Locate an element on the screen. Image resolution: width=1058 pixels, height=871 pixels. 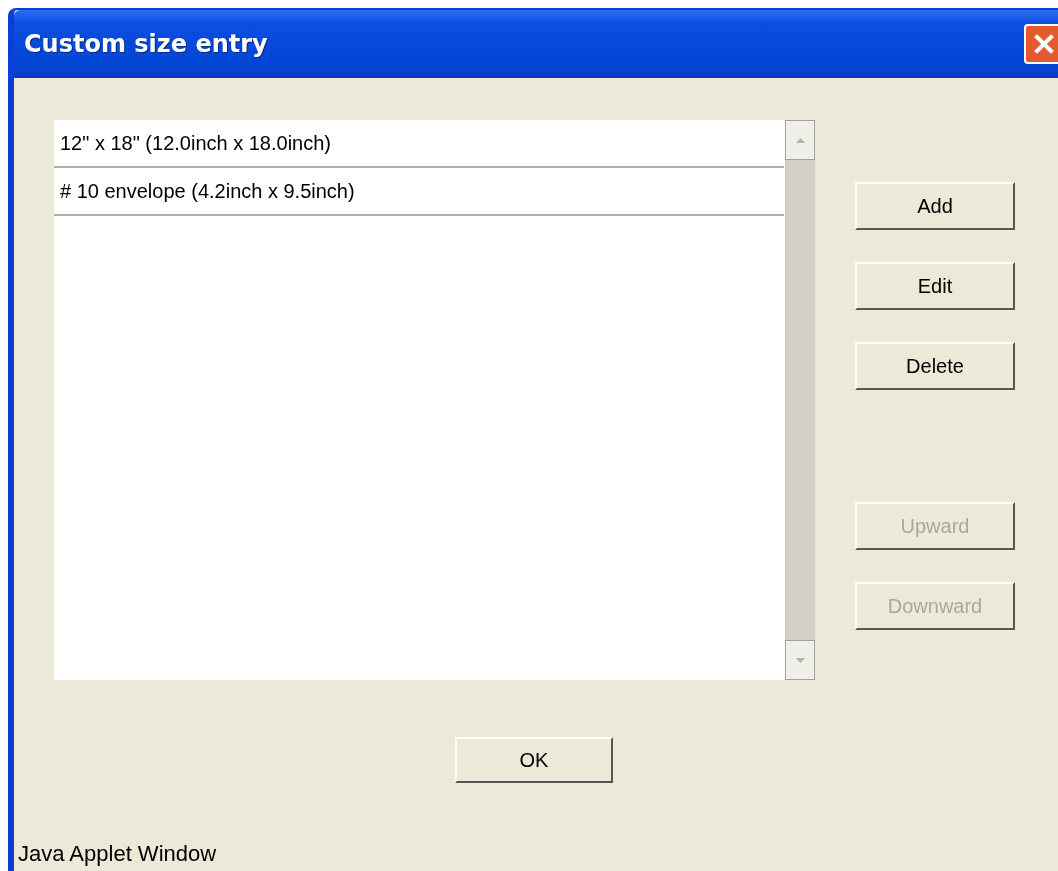
action-button: Edit is located at coordinates (935, 286).